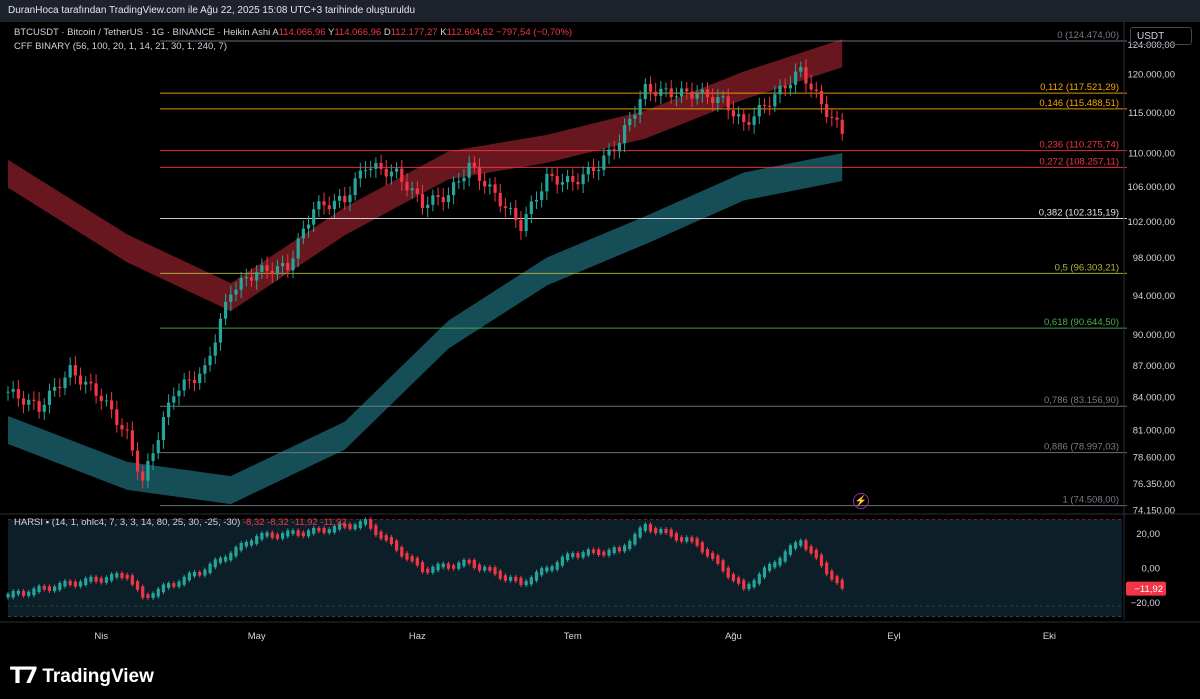 This screenshot has width=1200, height=699. What do you see at coordinates (1161, 36) in the screenshot?
I see `currency-button: USDT` at bounding box center [1161, 36].